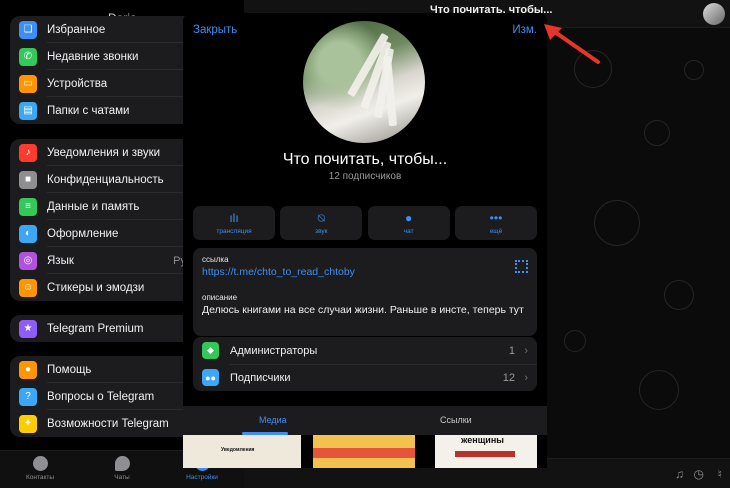 The height and width of the screenshot is (488, 730). Describe the element at coordinates (365, 223) in the screenshot. I see `channel-action-buttons: ılı трансляция ⍉ звук ● чат ••• ещё` at that location.